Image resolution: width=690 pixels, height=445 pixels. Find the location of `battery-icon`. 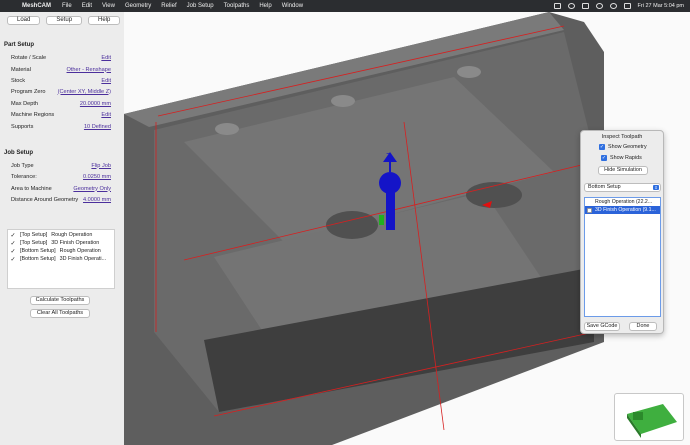

battery-icon is located at coordinates (585, 6).